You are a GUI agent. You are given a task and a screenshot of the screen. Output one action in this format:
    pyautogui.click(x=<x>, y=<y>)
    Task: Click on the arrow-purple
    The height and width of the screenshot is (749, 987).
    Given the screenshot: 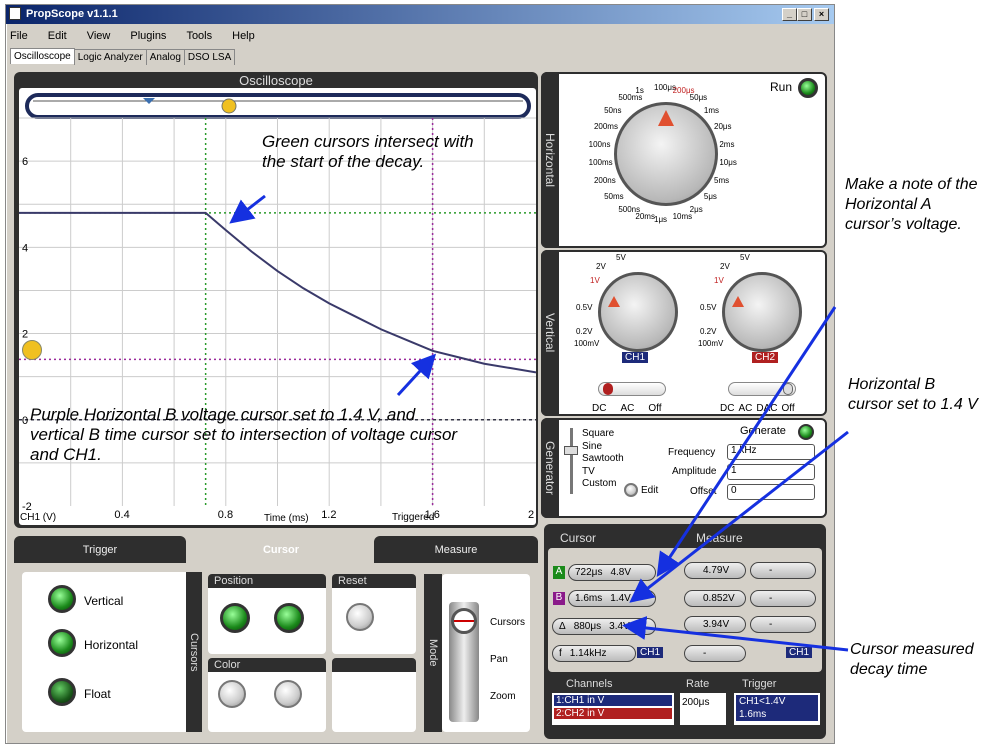 What is the action you would take?
    pyautogui.click(x=416, y=375)
    